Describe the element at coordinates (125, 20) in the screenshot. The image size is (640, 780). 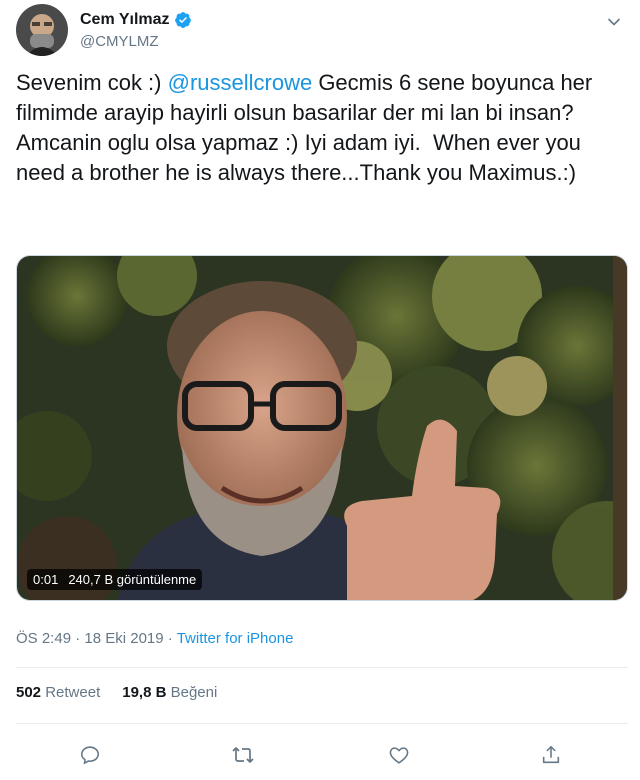
I see `display-name: Cem Yılmaz` at that location.